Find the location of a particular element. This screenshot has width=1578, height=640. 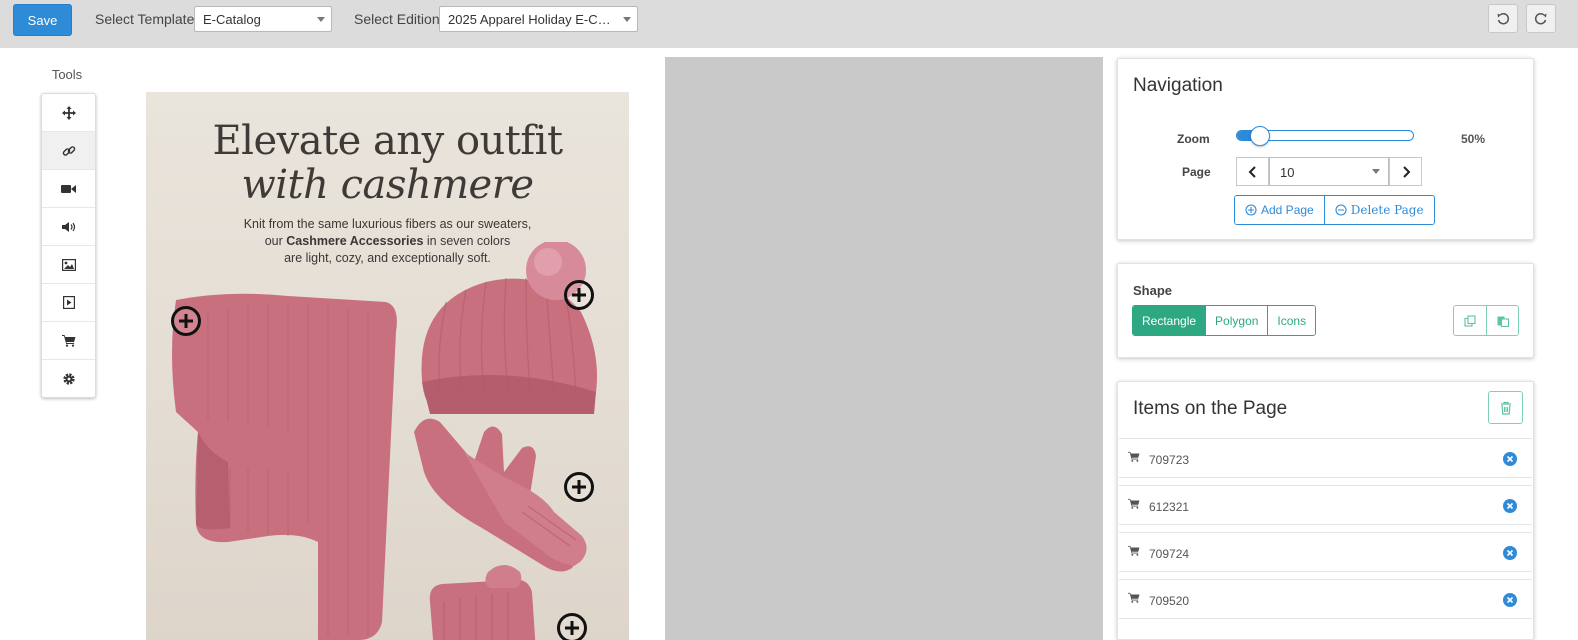

tool-link is located at coordinates (68, 151).